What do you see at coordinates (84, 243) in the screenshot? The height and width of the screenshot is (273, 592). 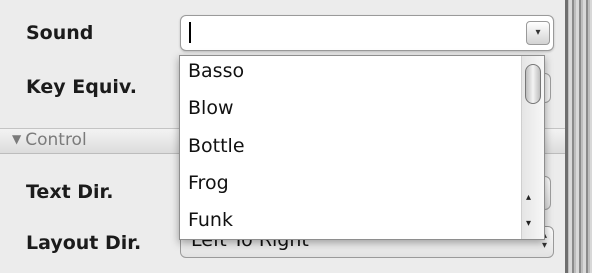 I see `layout-dir-label: Layout Dir.` at bounding box center [84, 243].